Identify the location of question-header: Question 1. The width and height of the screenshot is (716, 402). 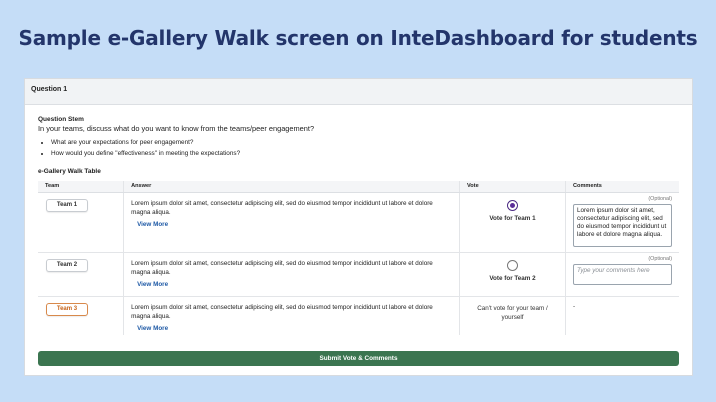
(358, 92).